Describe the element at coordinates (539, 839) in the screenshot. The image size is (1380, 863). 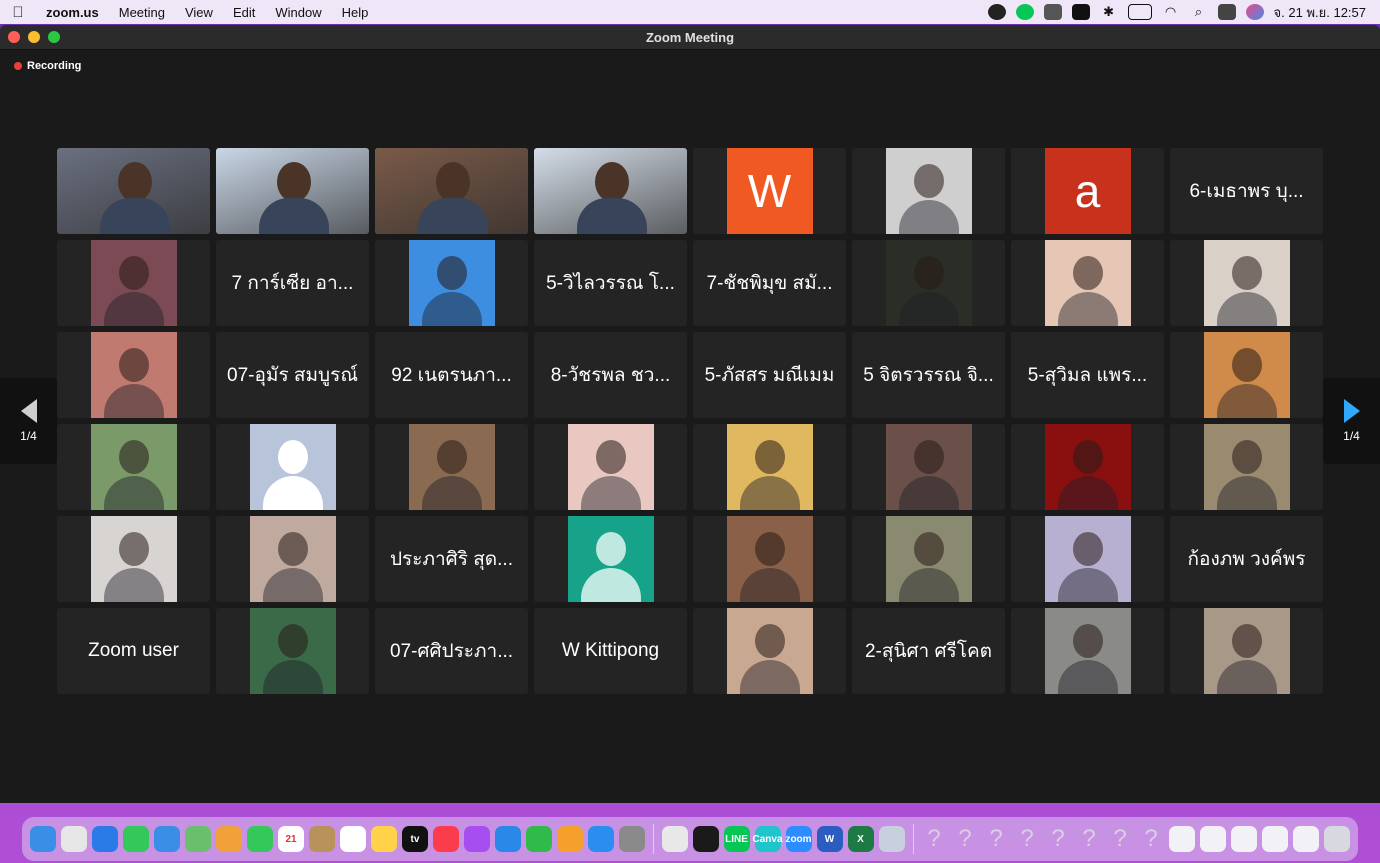
I see `dock-numbers-icon` at that location.